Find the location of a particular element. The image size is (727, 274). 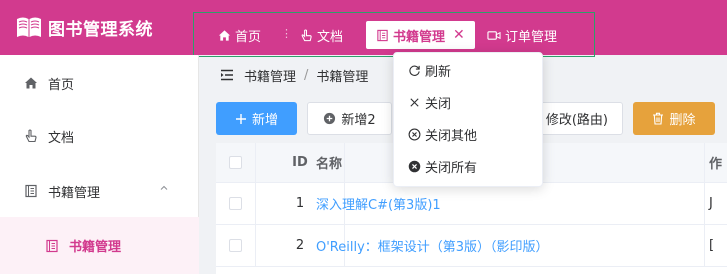

video-icon is located at coordinates (494, 35).